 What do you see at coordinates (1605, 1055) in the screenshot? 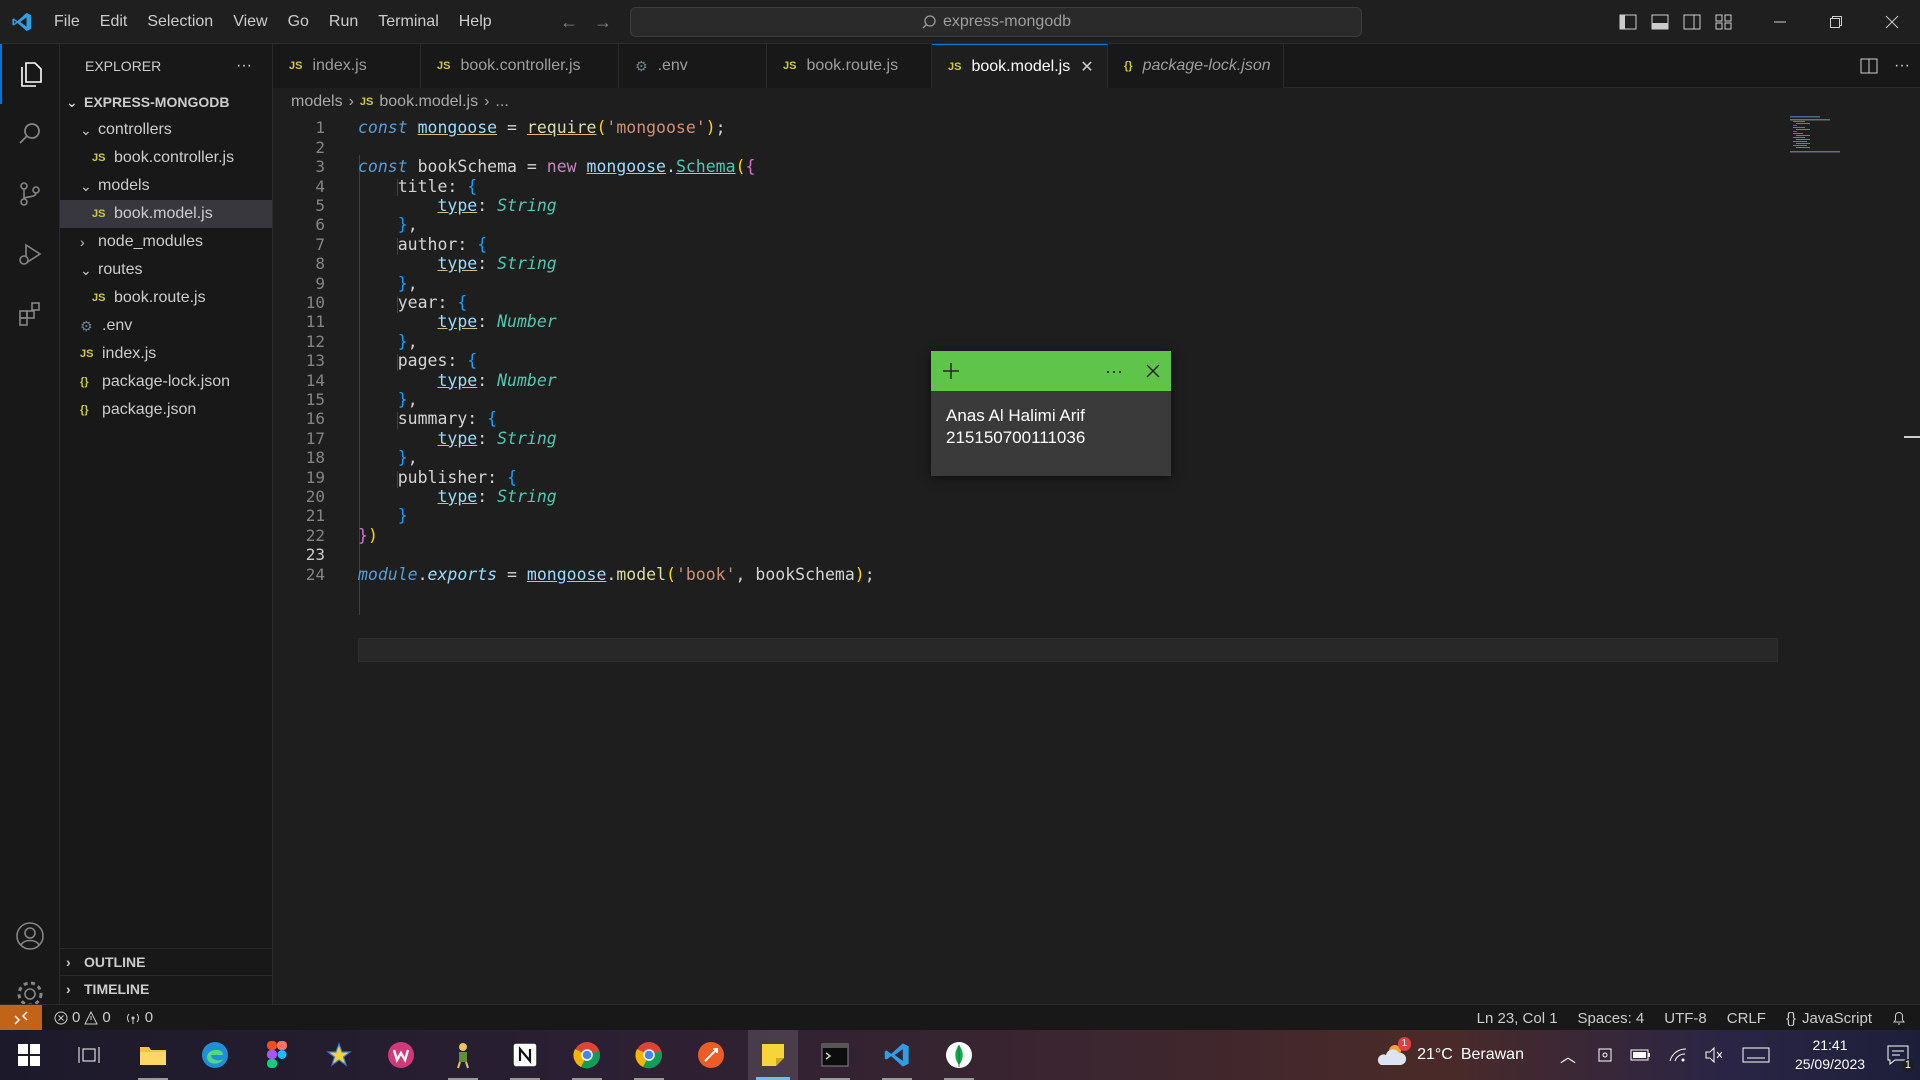
I see `meet-now-icon` at bounding box center [1605, 1055].